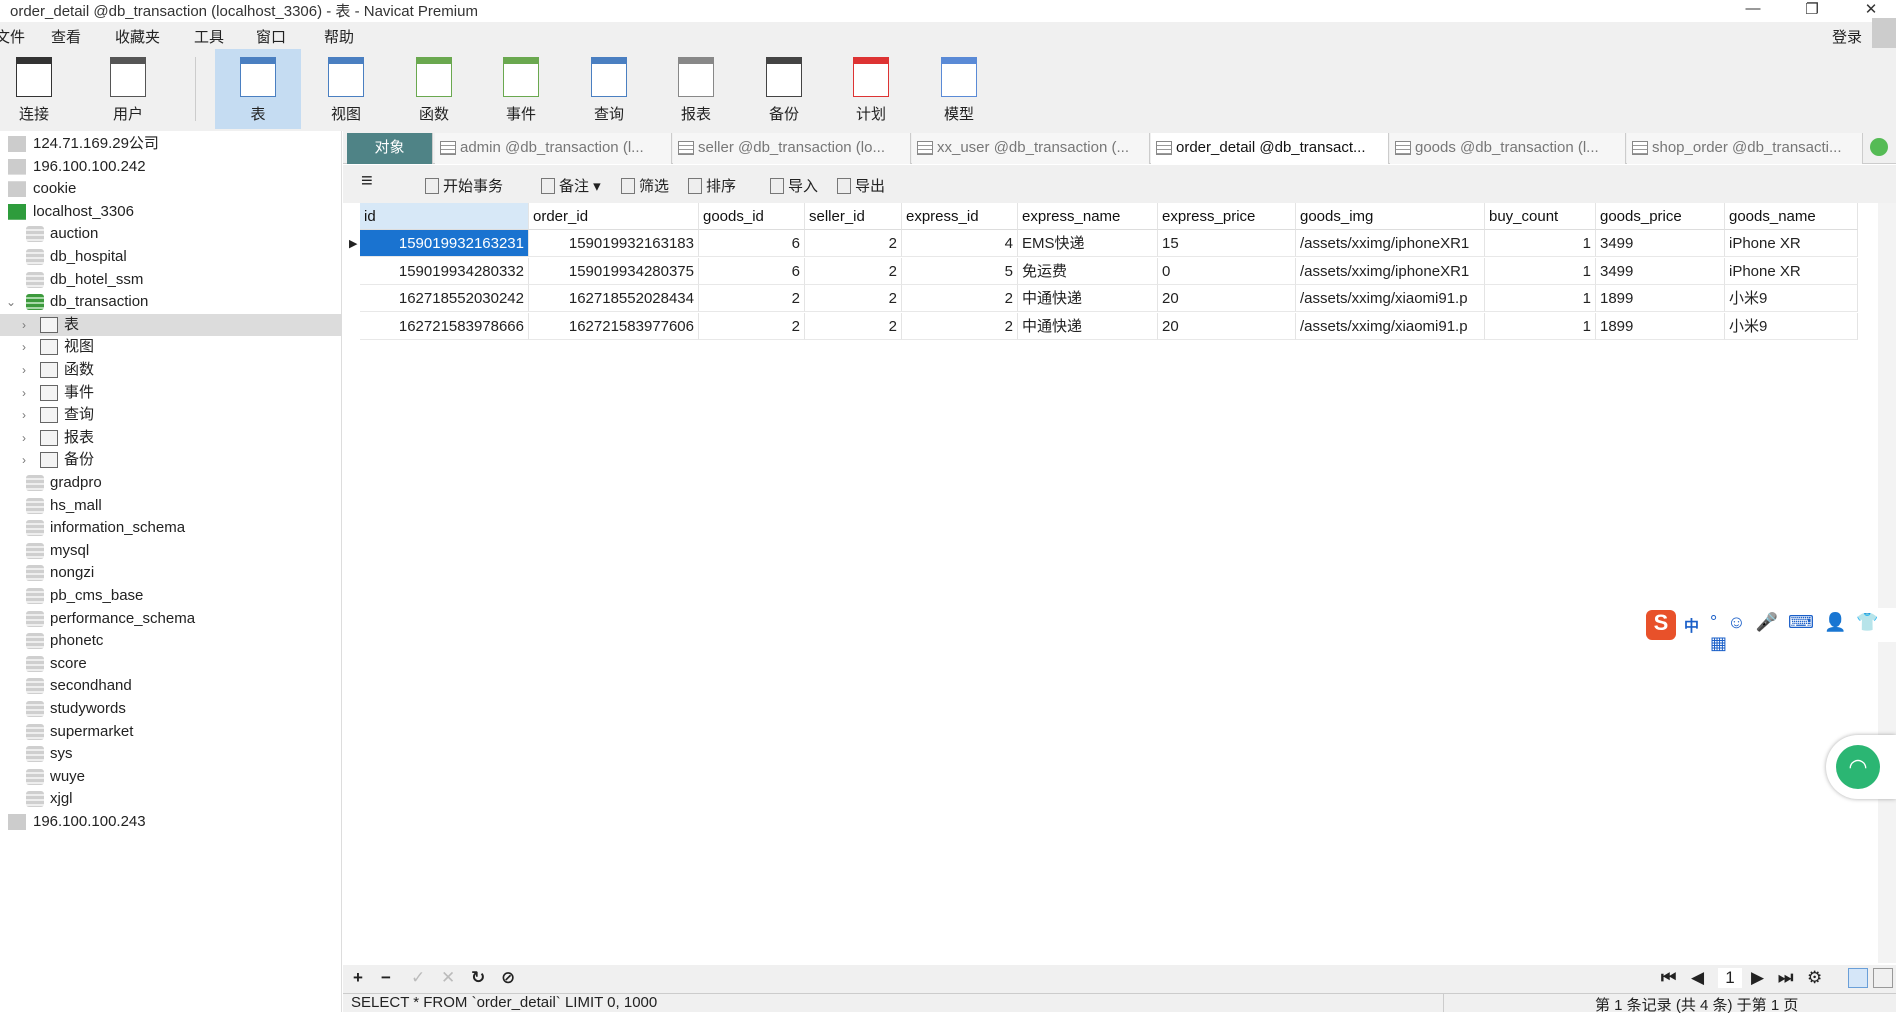 The height and width of the screenshot is (1015, 1896). I want to click on cell-express-name: 中通快递, so click(1088, 298).